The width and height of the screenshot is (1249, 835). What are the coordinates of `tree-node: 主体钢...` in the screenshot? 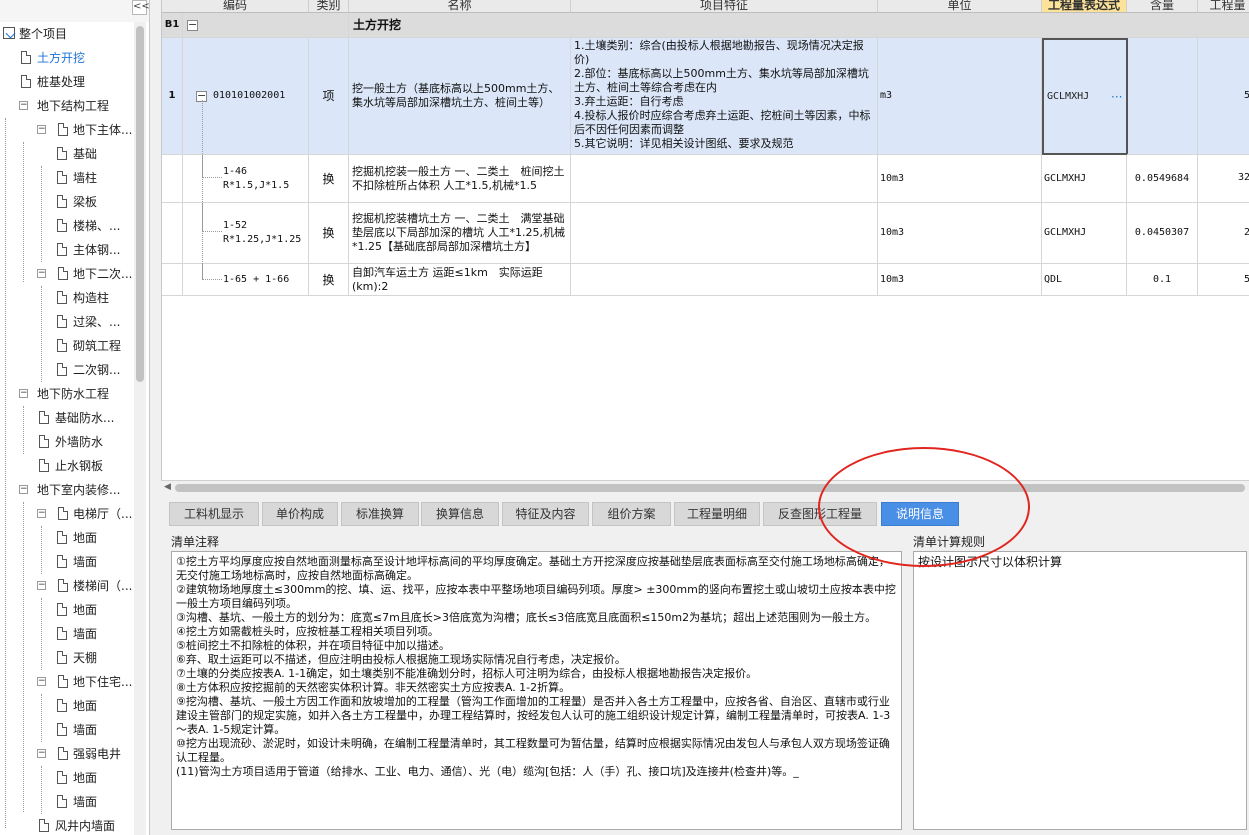 It's located at (66, 250).